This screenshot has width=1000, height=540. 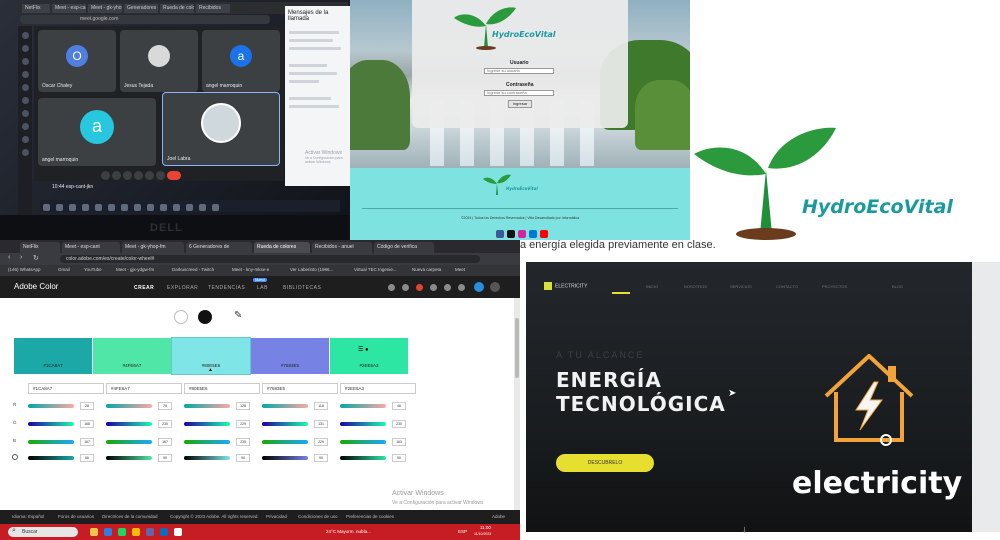 What do you see at coordinates (498, 516) in the screenshot?
I see `adobe-footer-logo: Adobe` at bounding box center [498, 516].